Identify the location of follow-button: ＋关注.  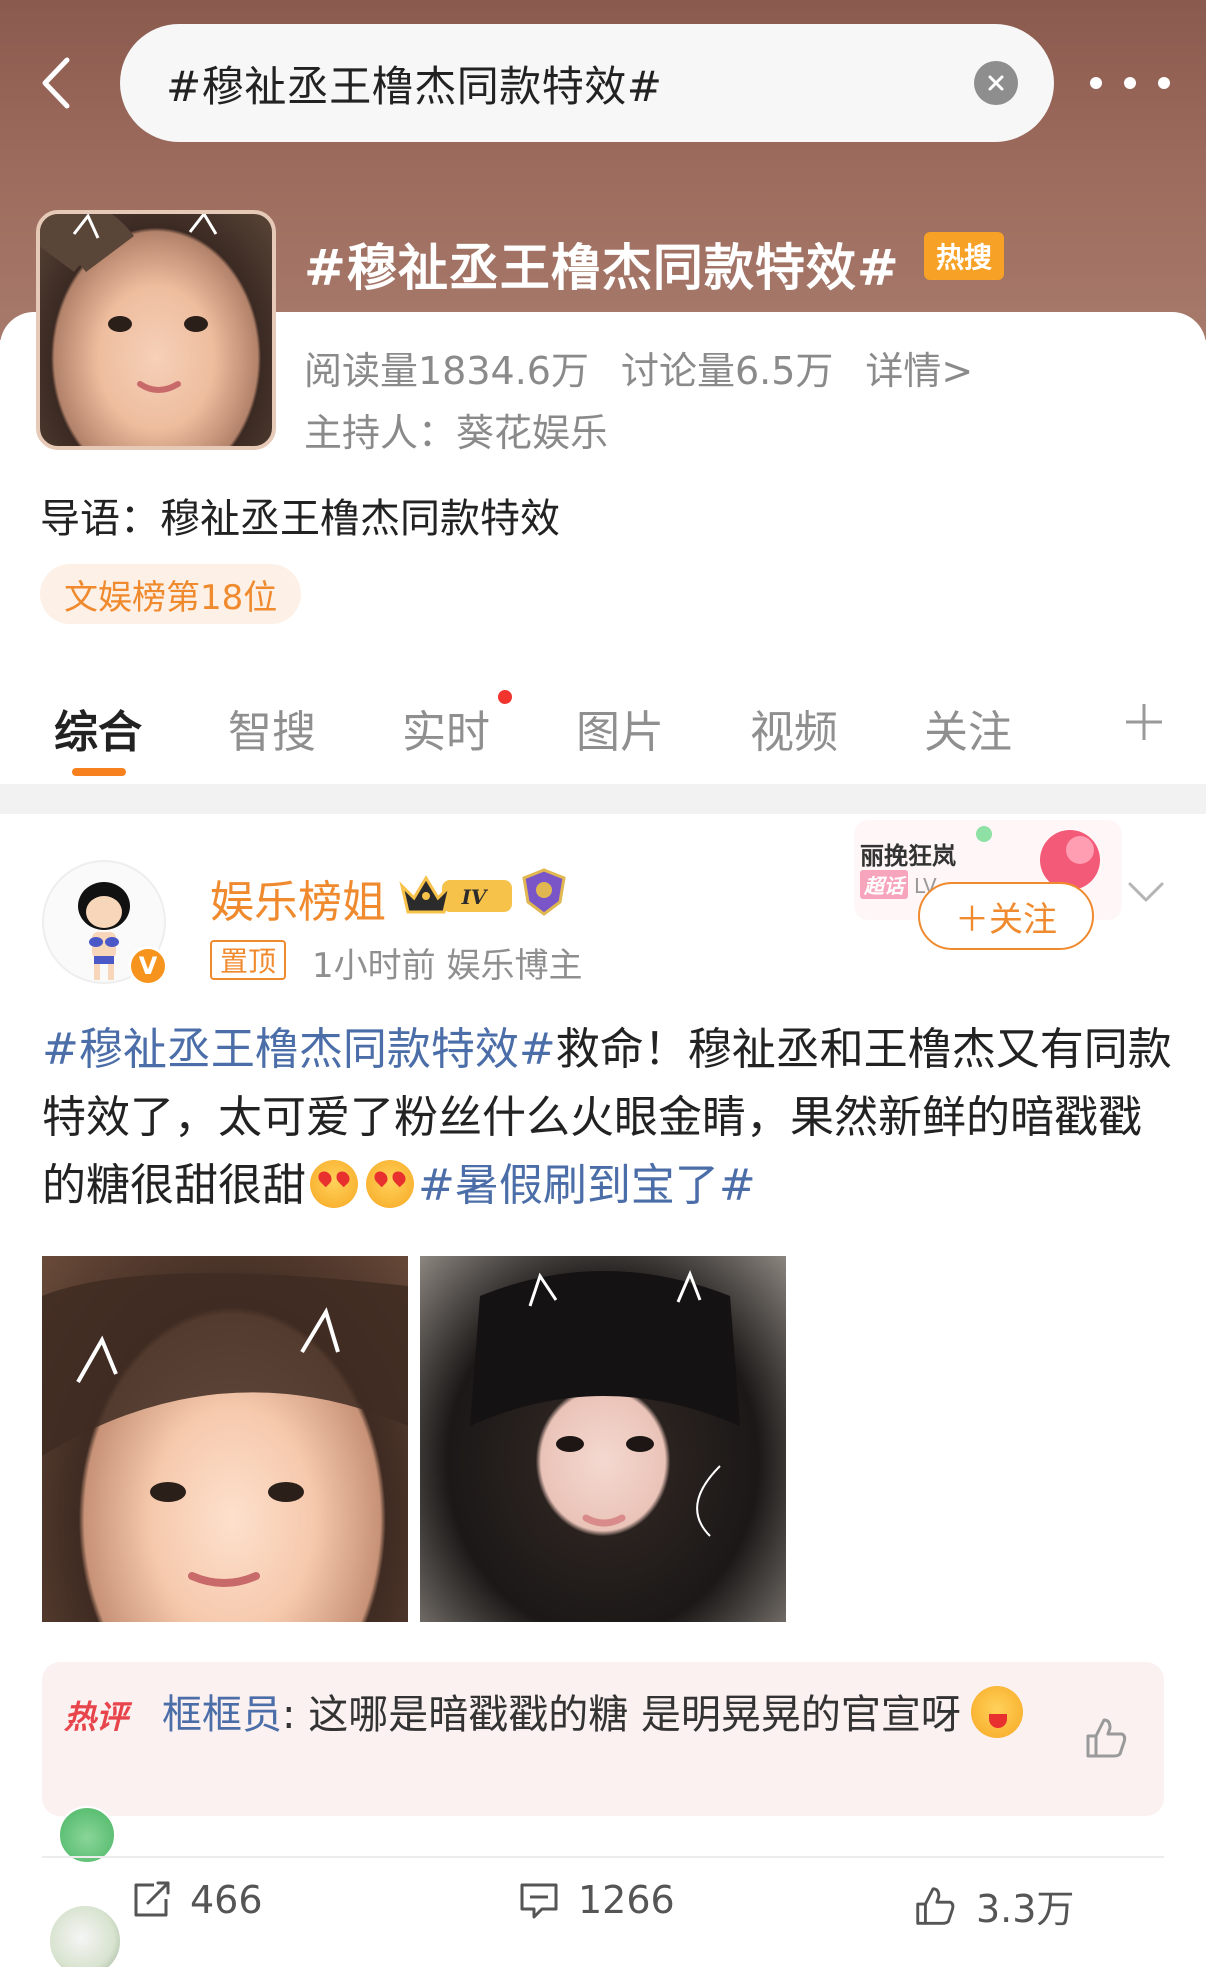
(1006, 916).